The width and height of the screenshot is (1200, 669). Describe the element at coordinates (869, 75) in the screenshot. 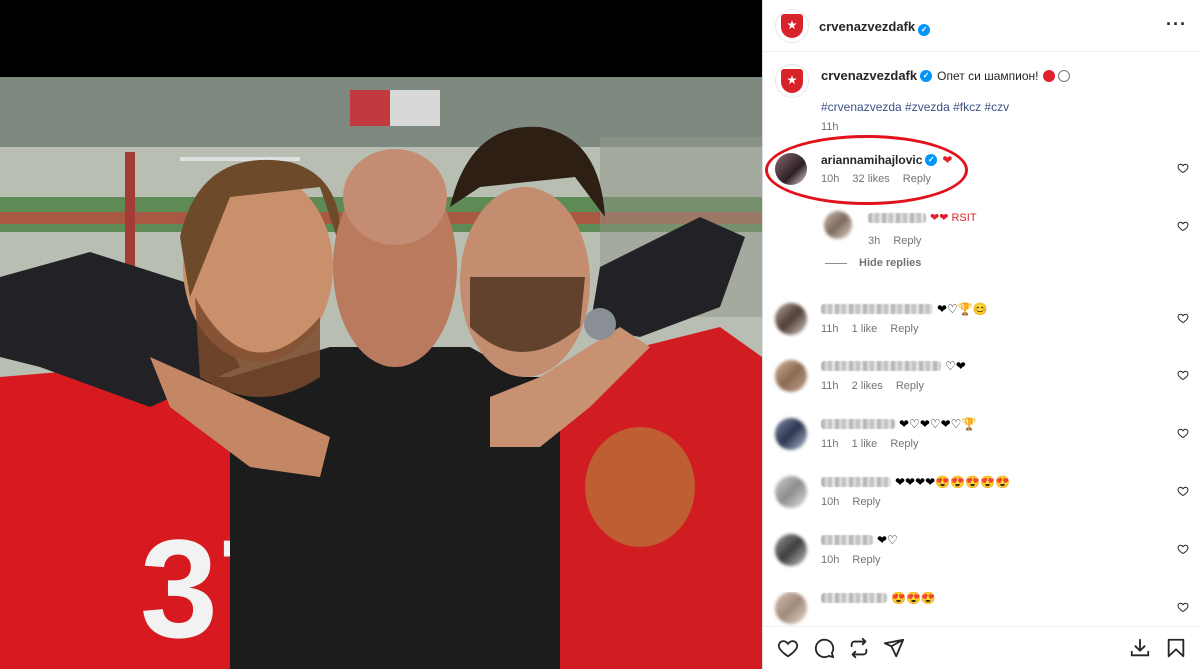

I see `caption-username: crvenazvezdafk` at that location.